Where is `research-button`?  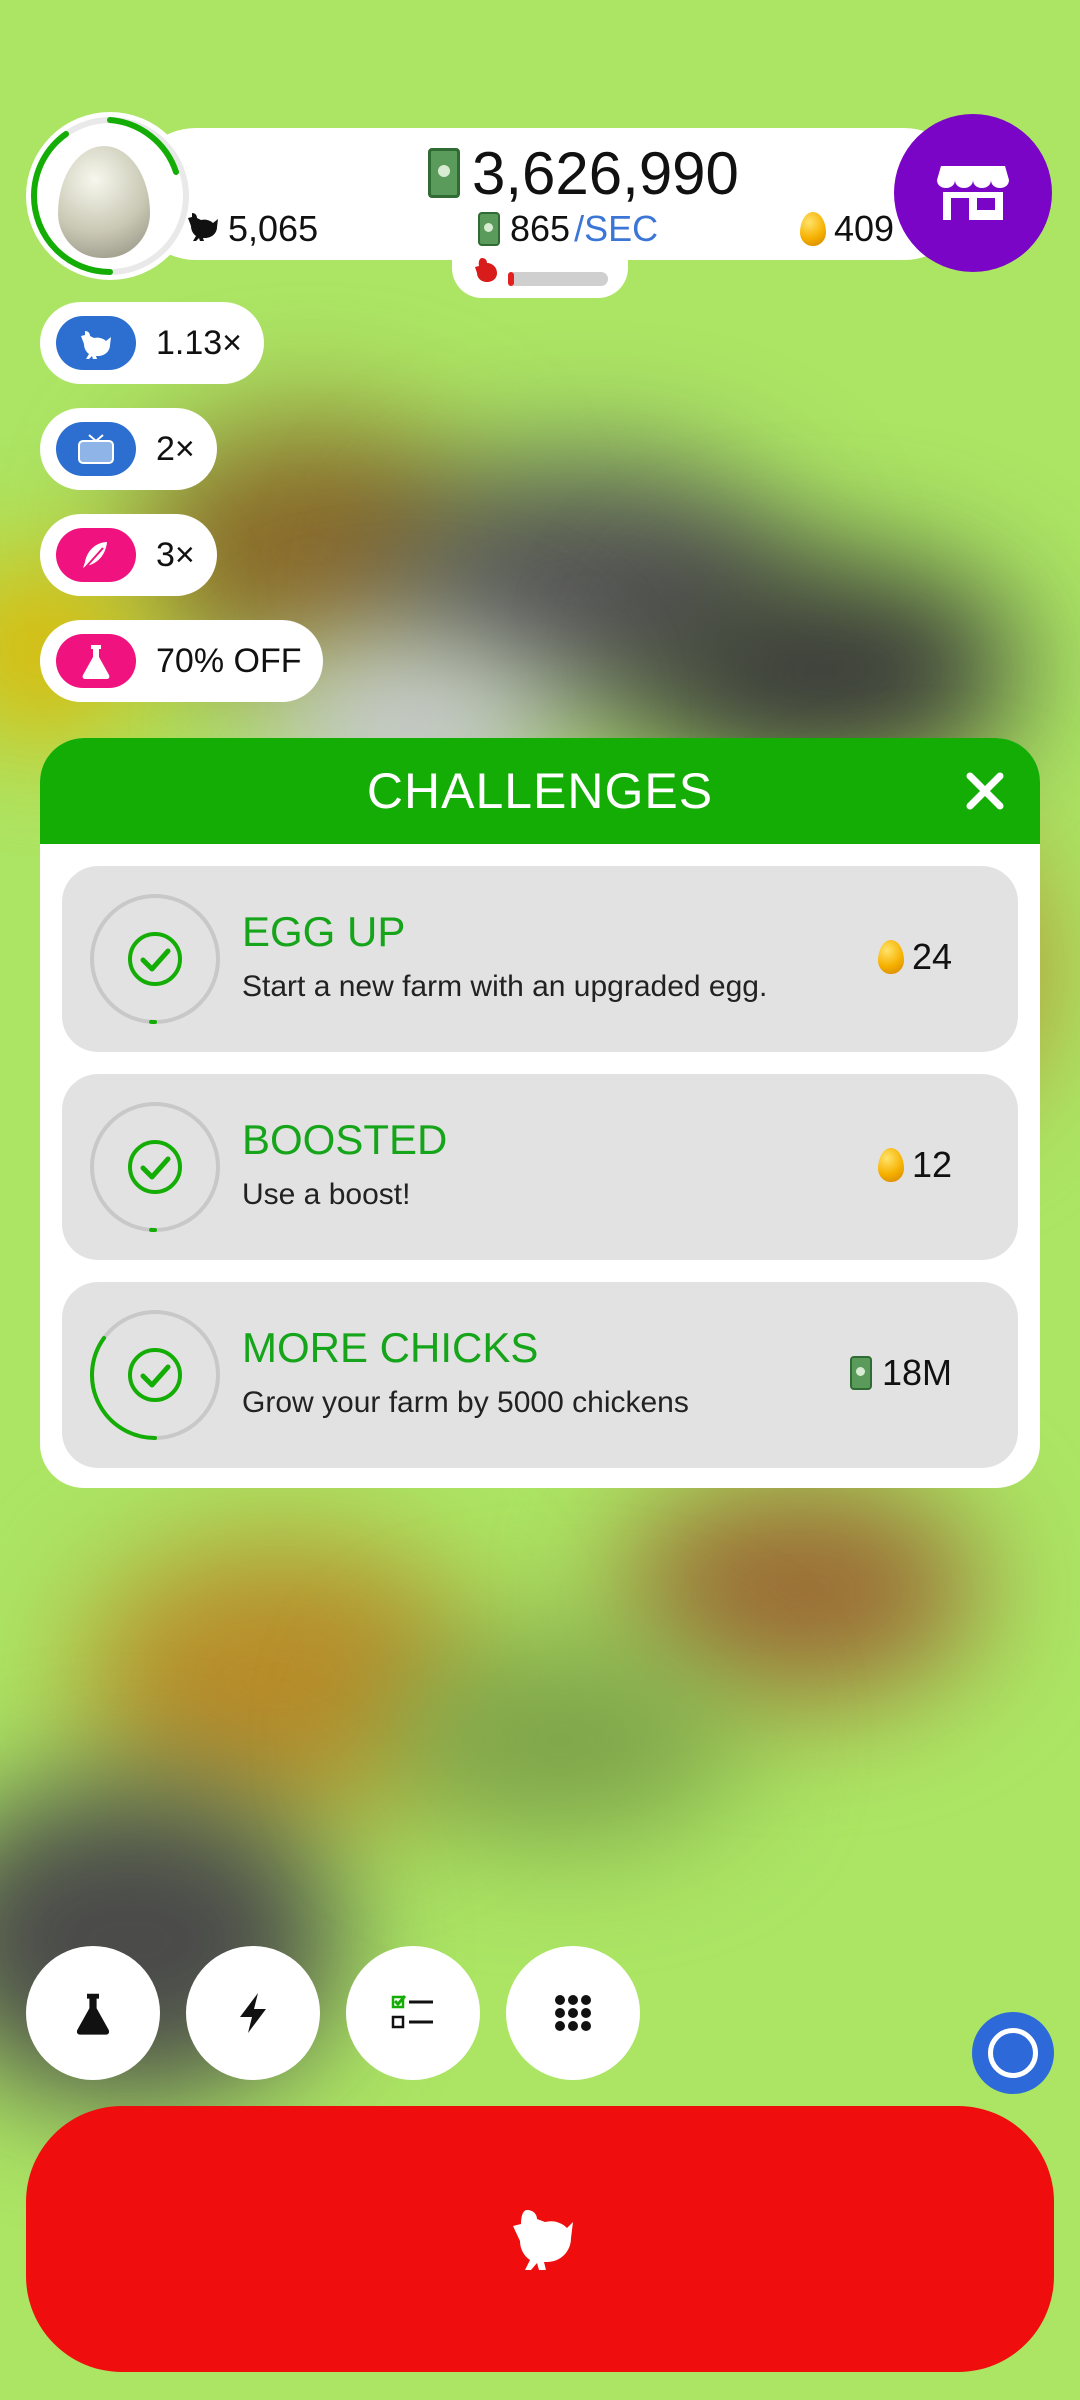 research-button is located at coordinates (93, 2013).